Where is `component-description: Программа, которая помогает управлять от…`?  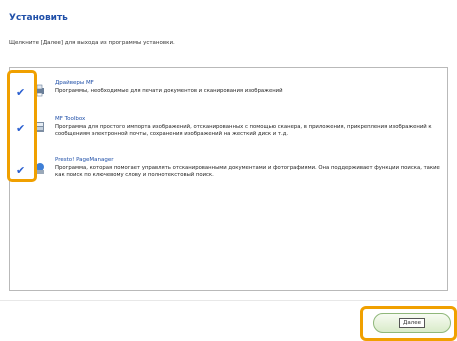
component-description: Программа, которая помогает управлять от… is located at coordinates (247, 171).